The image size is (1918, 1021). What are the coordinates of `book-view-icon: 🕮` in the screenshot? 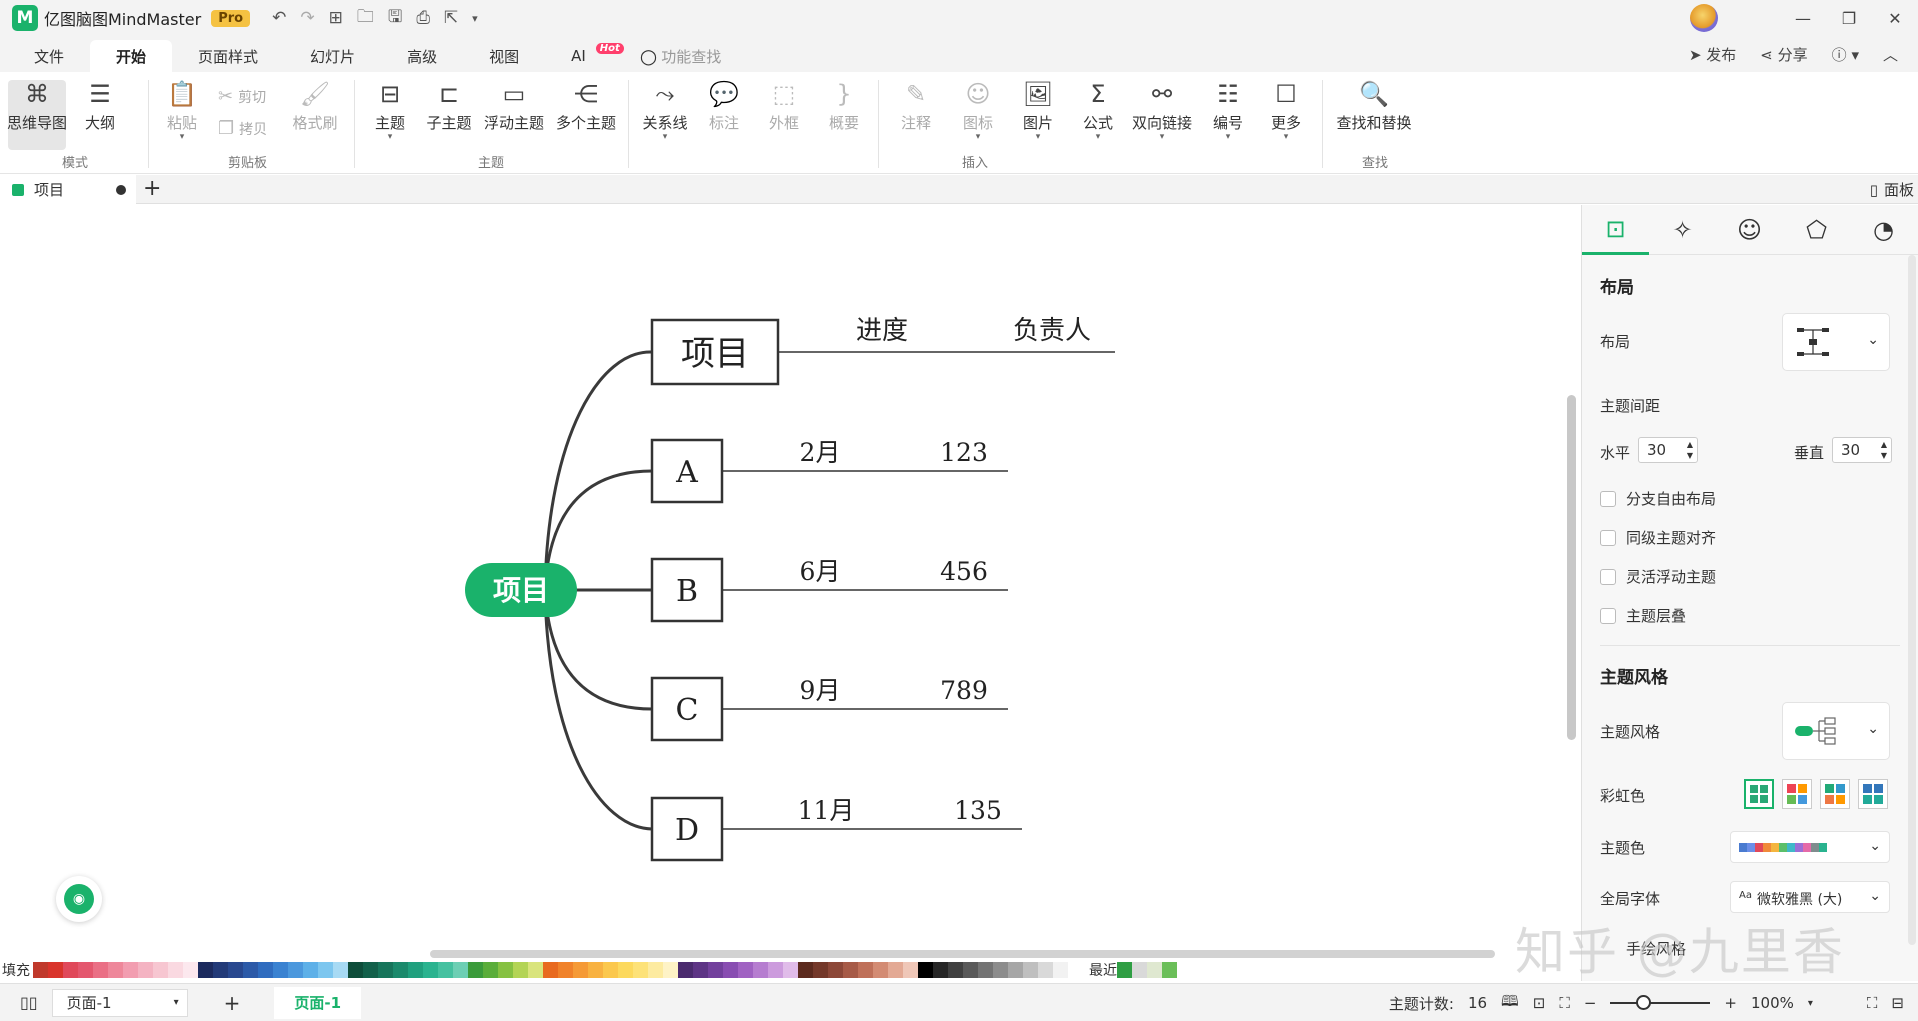 It's located at (1510, 1003).